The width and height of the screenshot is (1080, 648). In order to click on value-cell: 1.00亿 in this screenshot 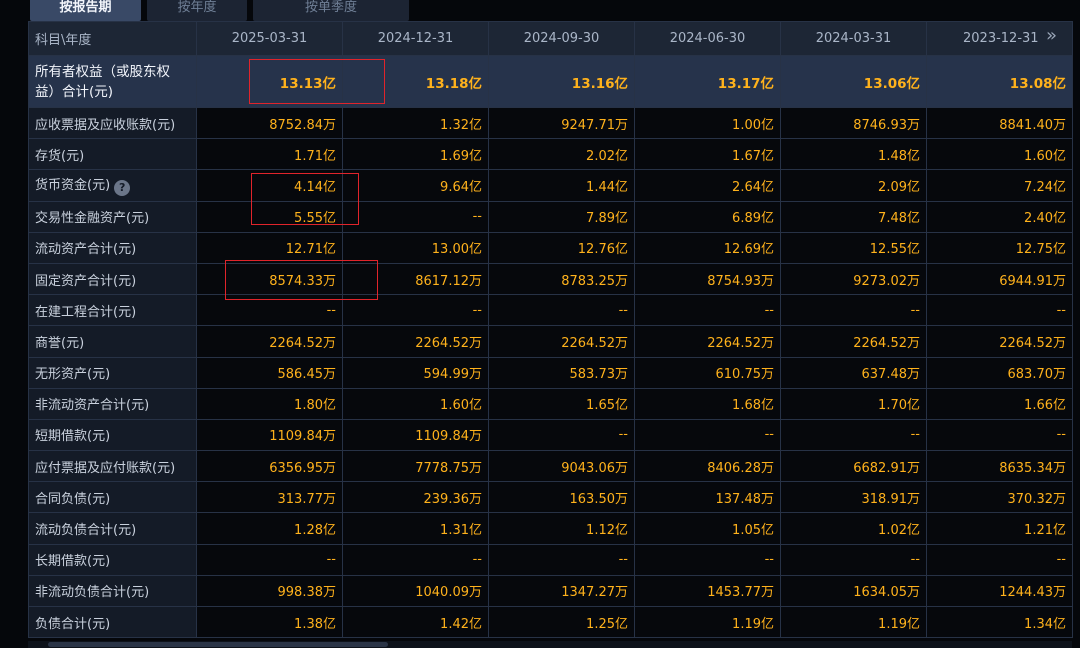, I will do `click(707, 123)`.